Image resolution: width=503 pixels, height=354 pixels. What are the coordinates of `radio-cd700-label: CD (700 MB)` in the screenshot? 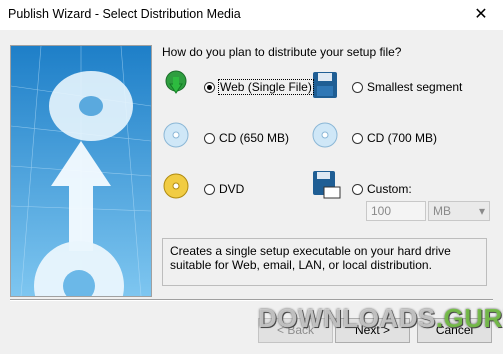 It's located at (402, 138).